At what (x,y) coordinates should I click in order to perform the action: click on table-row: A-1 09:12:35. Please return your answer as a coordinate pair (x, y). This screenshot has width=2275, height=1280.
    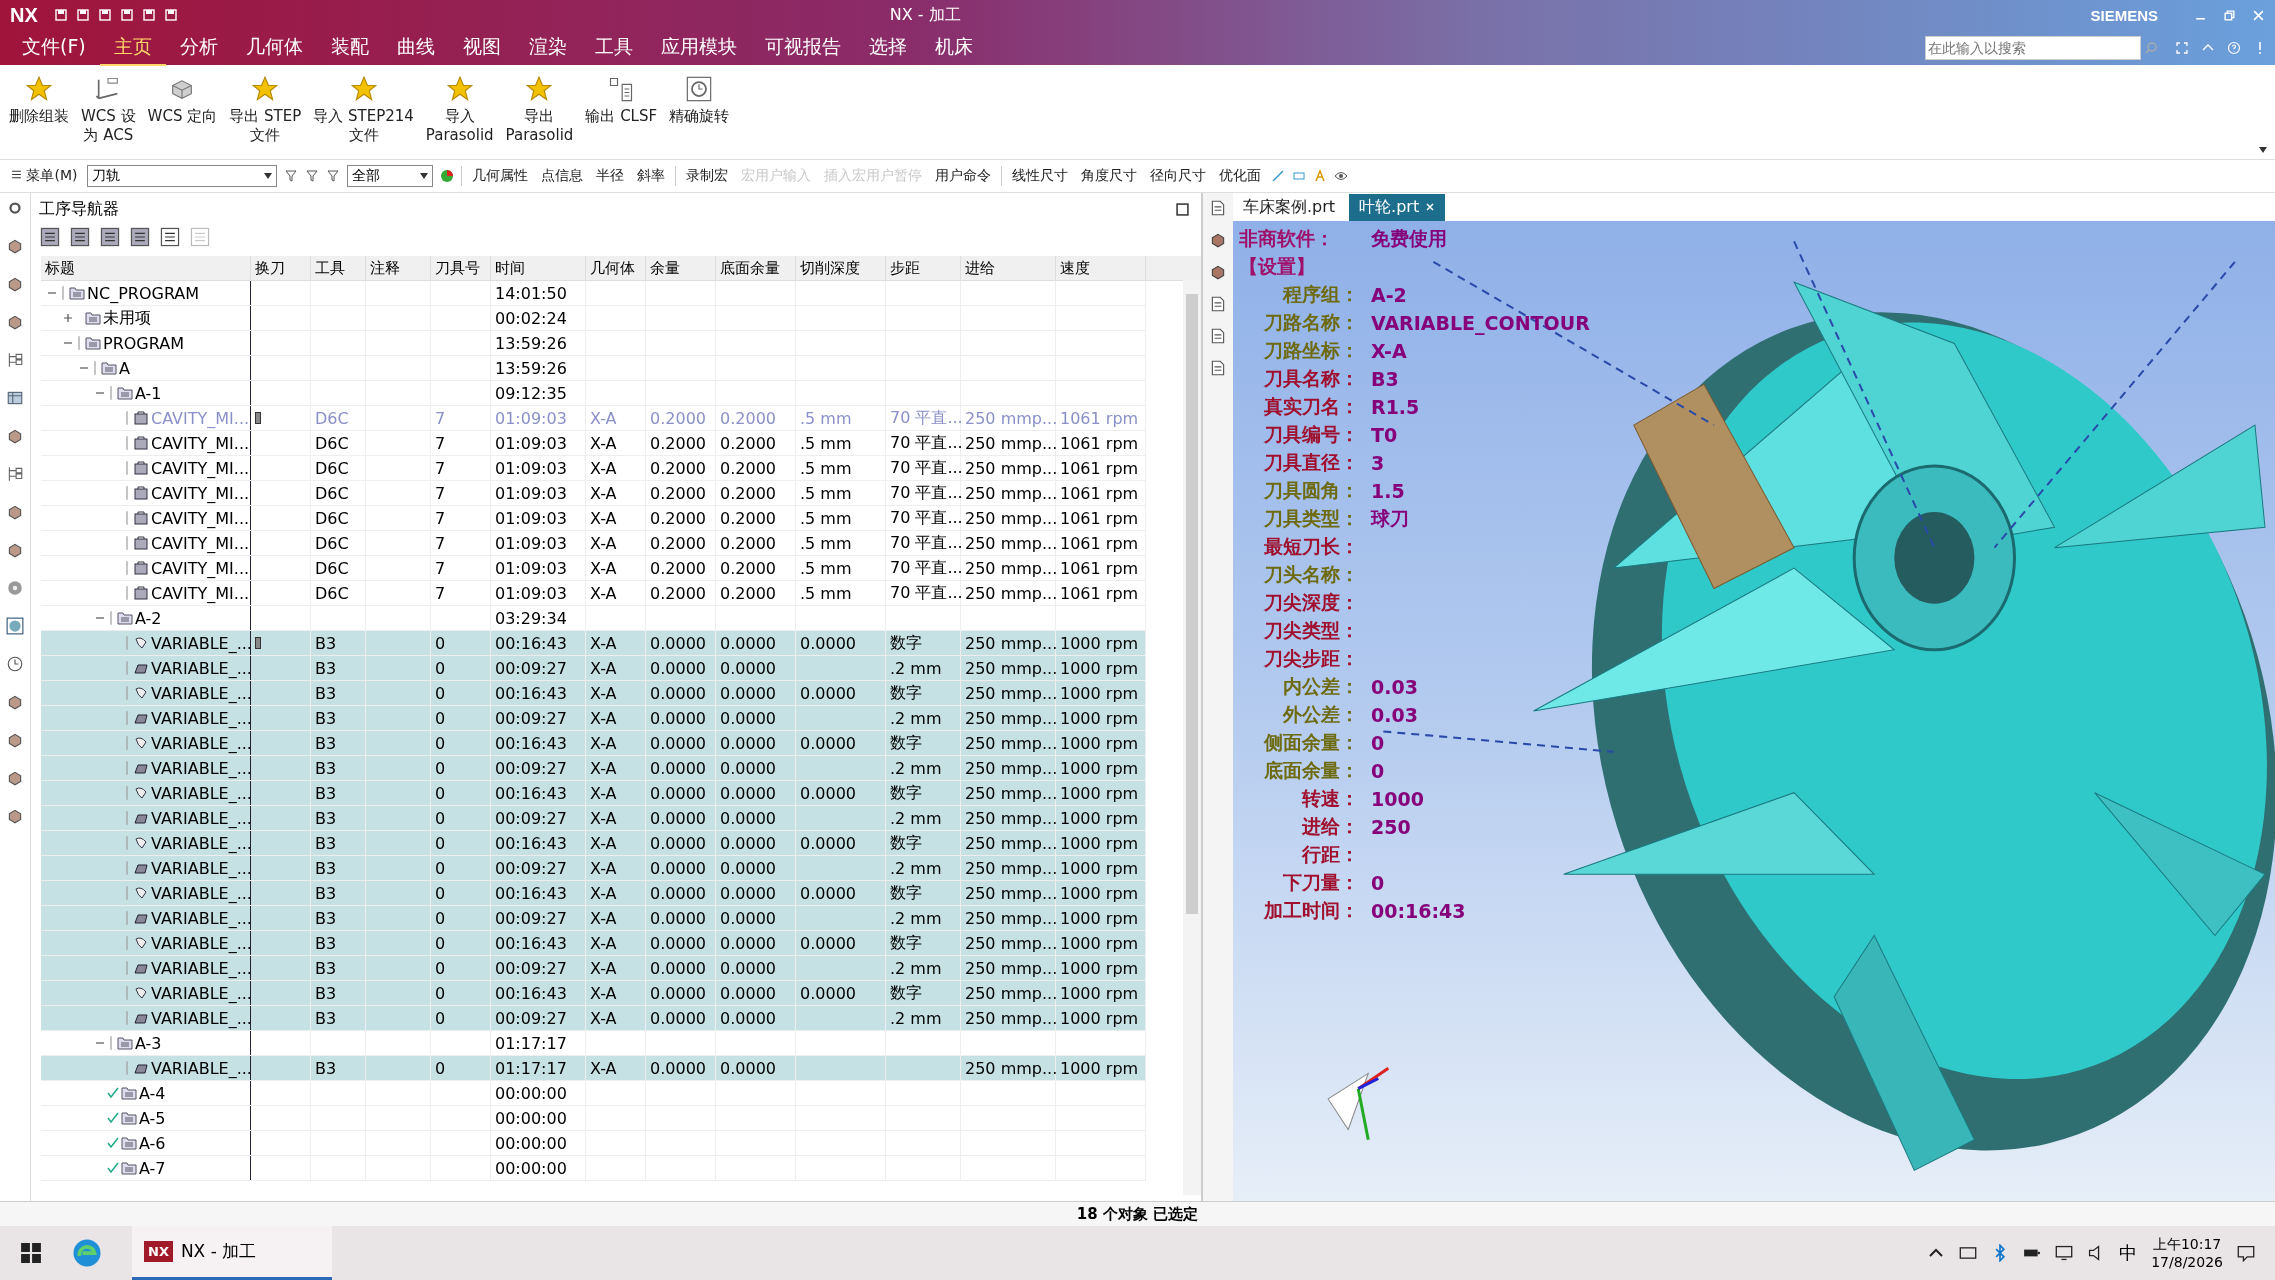
    Looking at the image, I should click on (593, 393).